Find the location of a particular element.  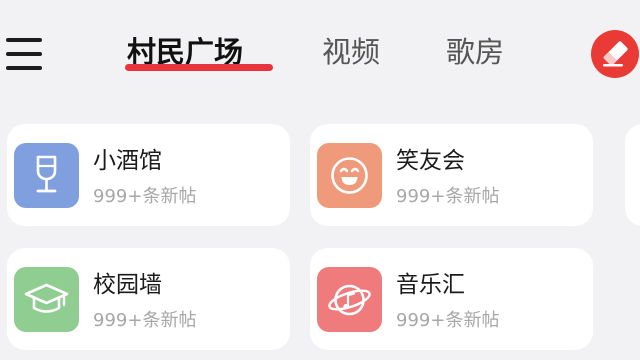

music-planet-icon is located at coordinates (349, 299).